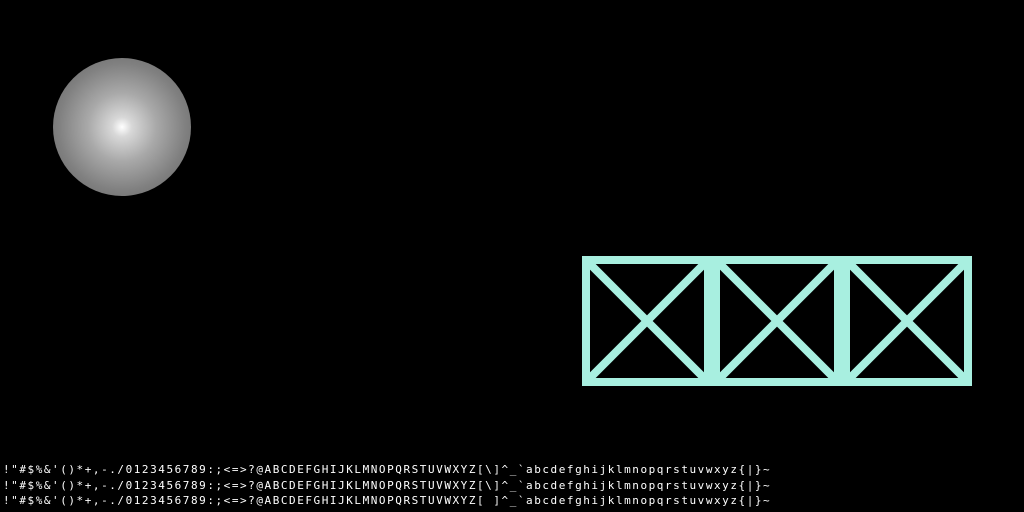 This screenshot has height=512, width=1024. Describe the element at coordinates (777, 321) in the screenshot. I see `truss-frames` at that location.